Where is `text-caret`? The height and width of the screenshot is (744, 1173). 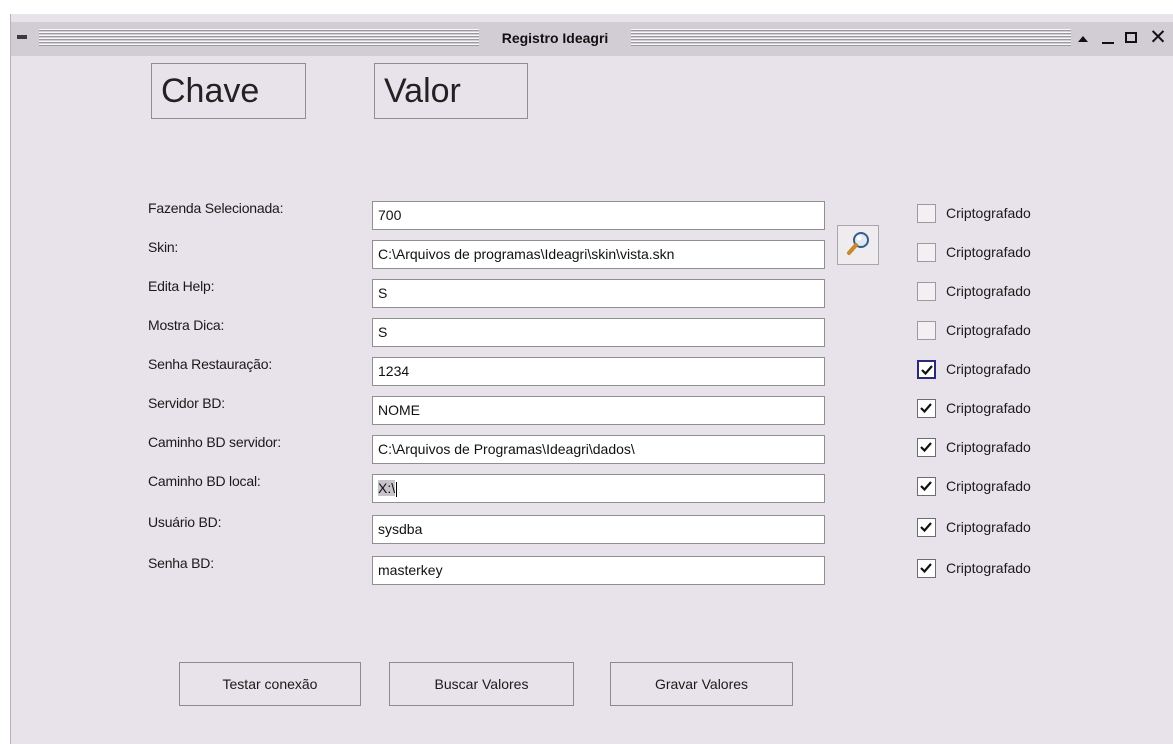
text-caret is located at coordinates (397, 489).